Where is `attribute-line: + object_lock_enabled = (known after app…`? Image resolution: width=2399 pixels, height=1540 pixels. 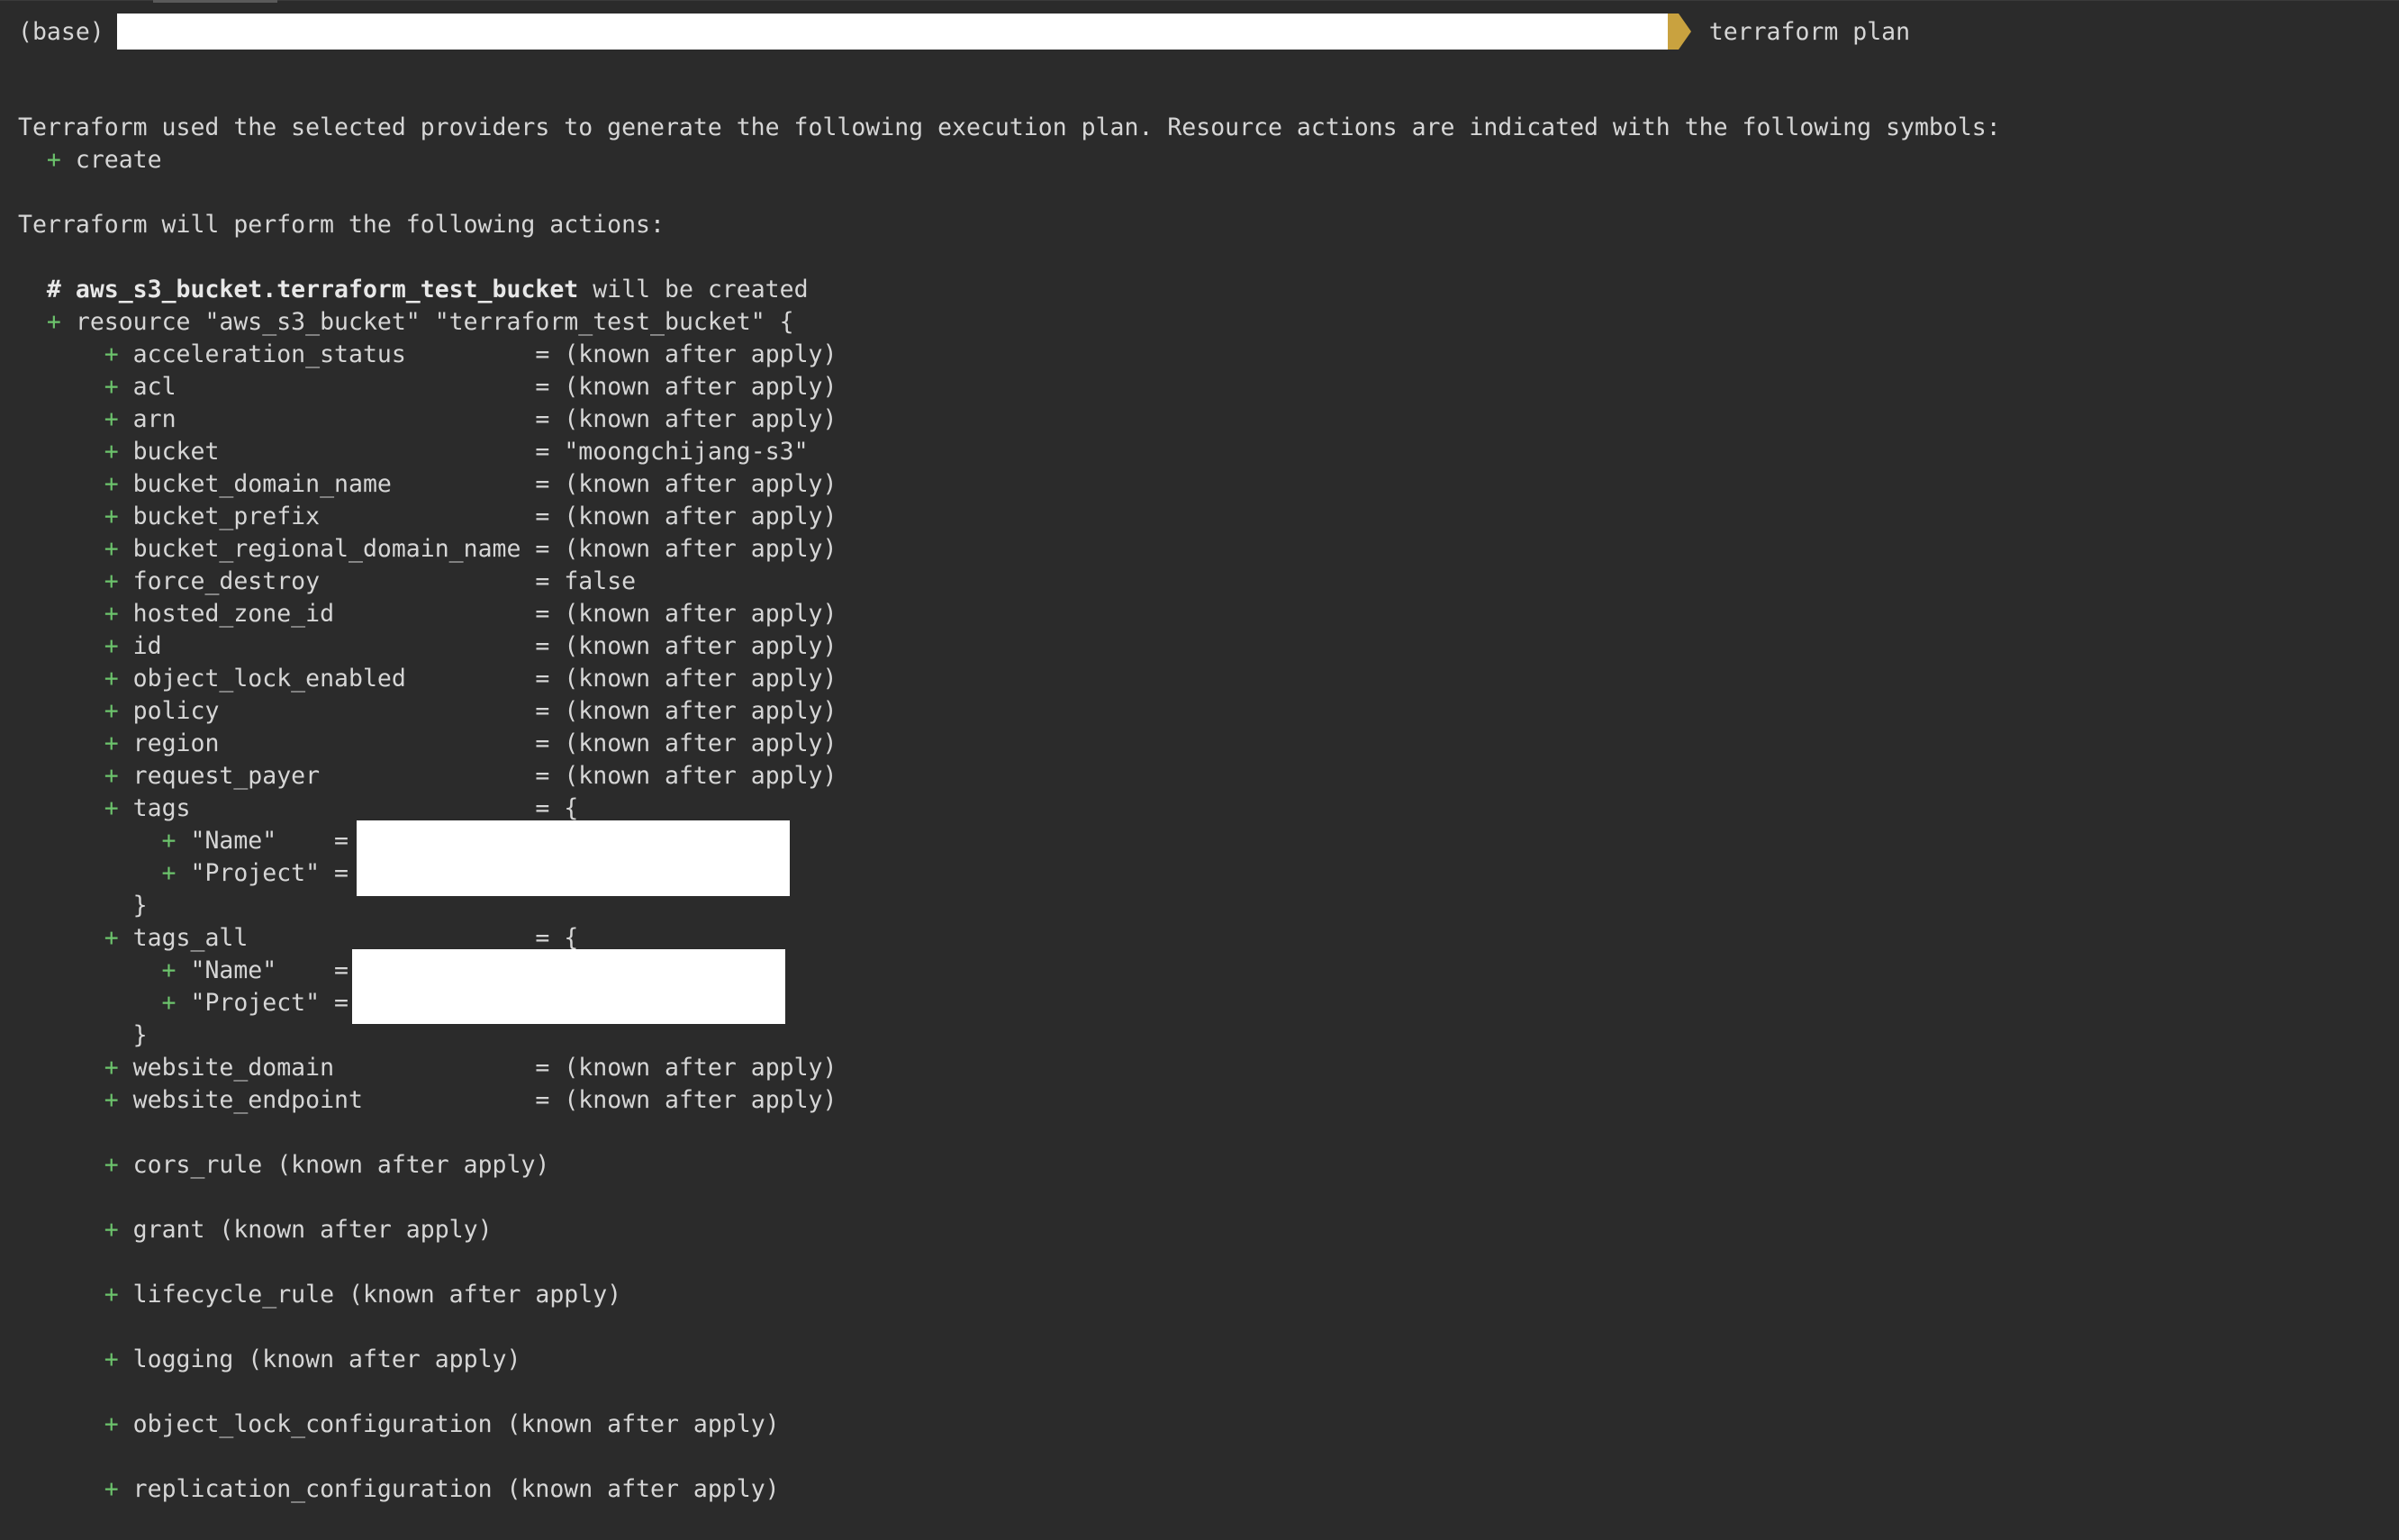
attribute-line: + object_lock_enabled = (known after app… is located at coordinates (470, 679).